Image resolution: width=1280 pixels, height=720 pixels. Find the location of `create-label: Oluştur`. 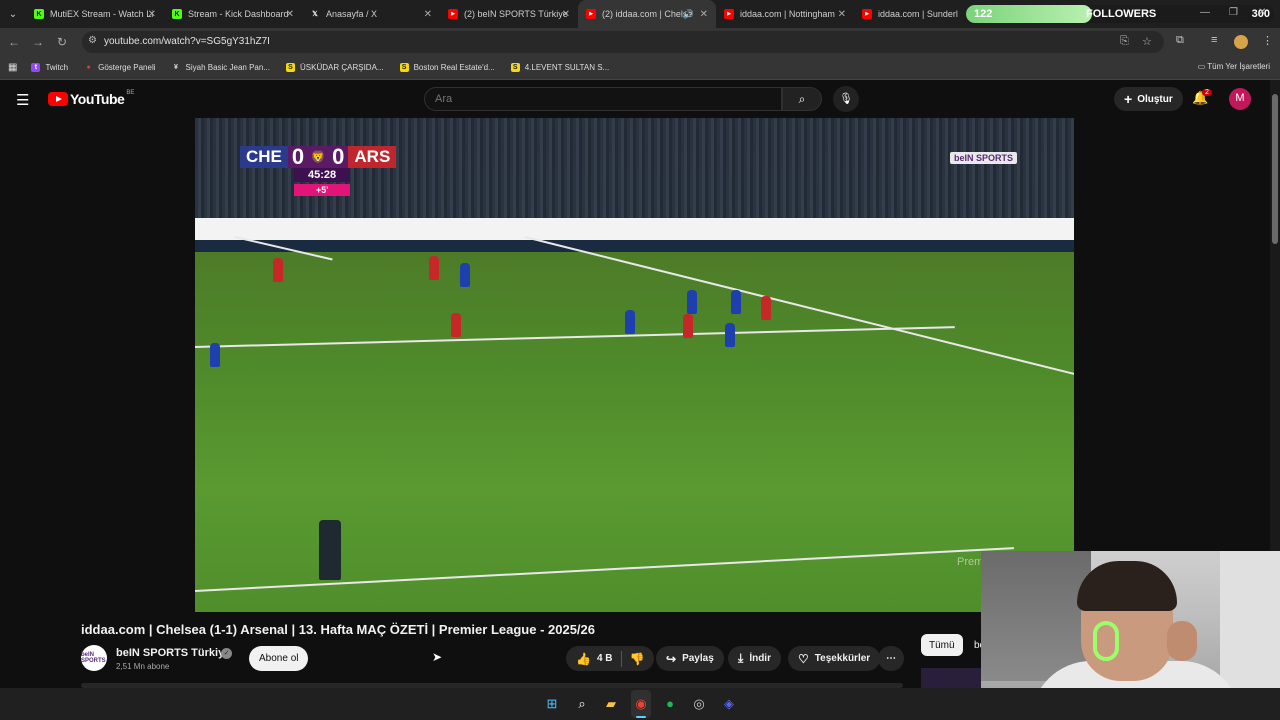

create-label: Oluştur is located at coordinates (1155, 99).